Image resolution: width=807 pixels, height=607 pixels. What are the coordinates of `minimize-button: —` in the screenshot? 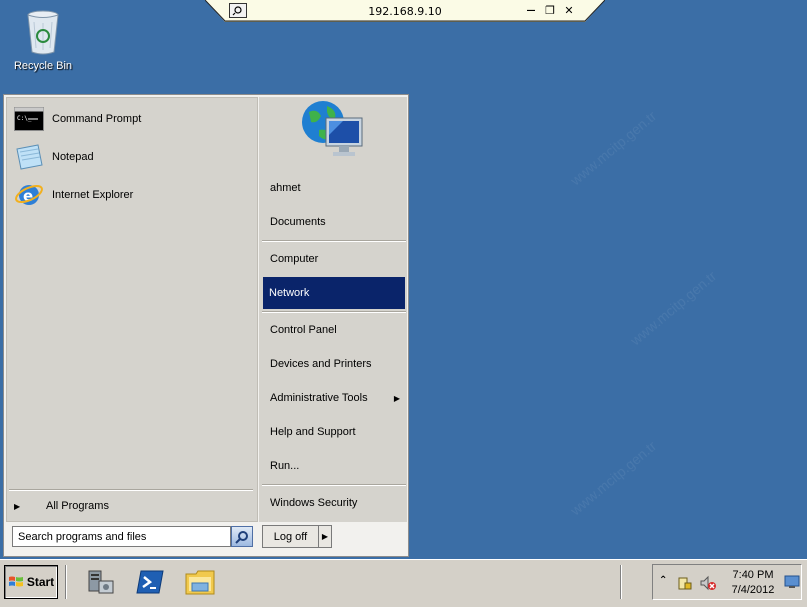 It's located at (531, 10).